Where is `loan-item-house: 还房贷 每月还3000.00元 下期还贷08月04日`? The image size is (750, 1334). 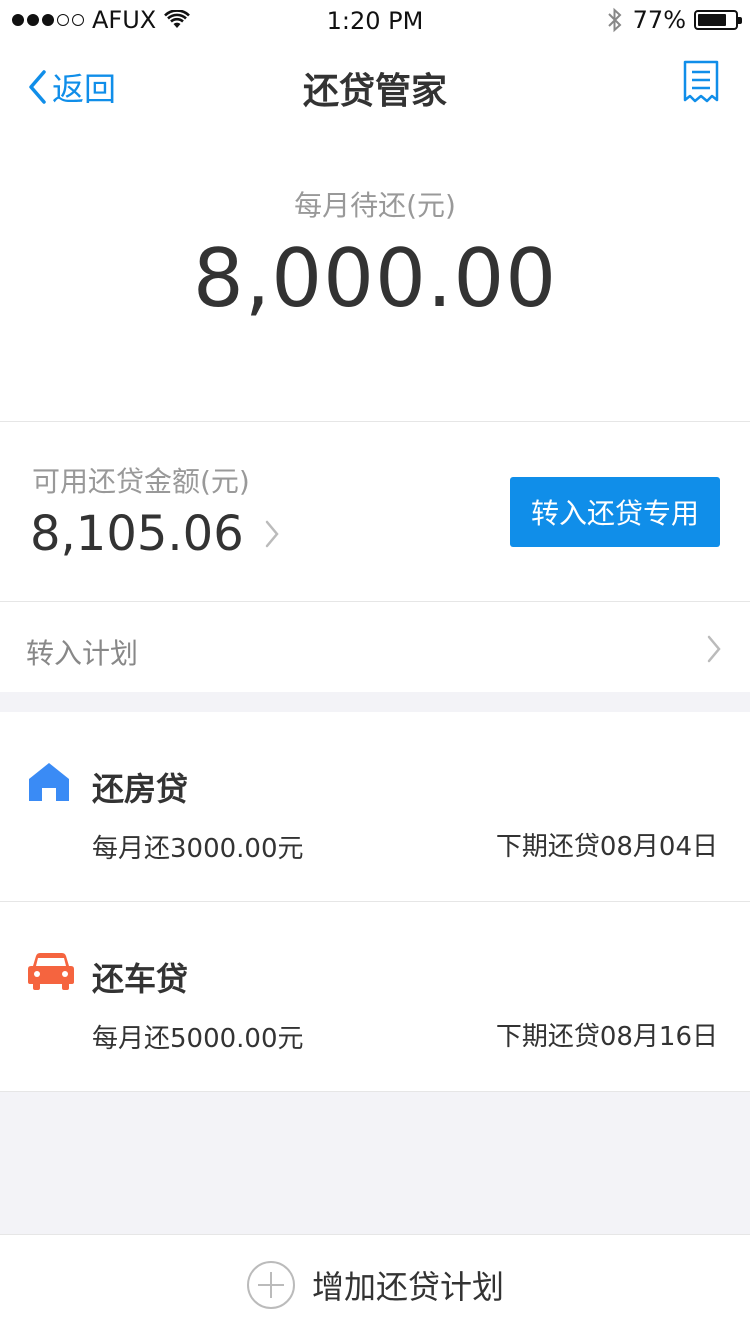 loan-item-house: 还房贷 每月还3000.00元 下期还贷08月04日 is located at coordinates (375, 807).